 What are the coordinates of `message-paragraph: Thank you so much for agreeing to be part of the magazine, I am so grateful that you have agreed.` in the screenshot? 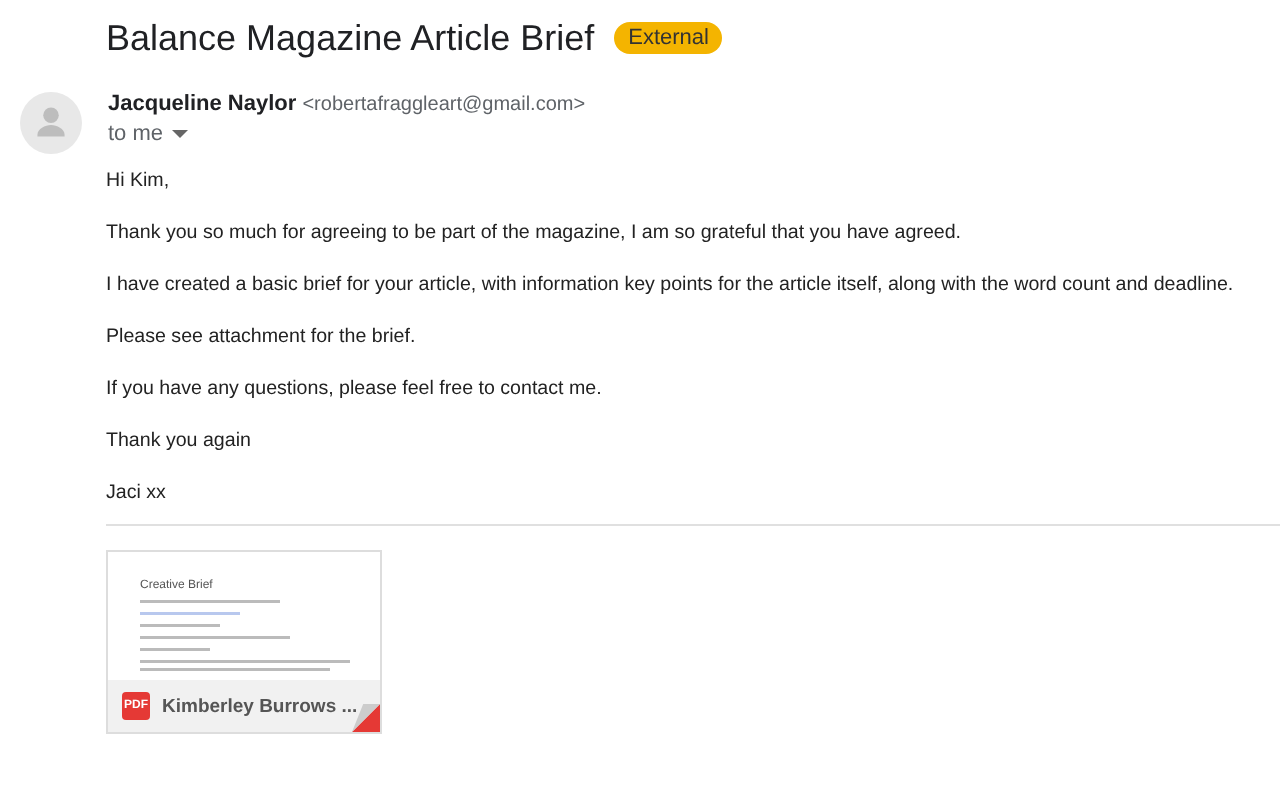 It's located at (535, 233).